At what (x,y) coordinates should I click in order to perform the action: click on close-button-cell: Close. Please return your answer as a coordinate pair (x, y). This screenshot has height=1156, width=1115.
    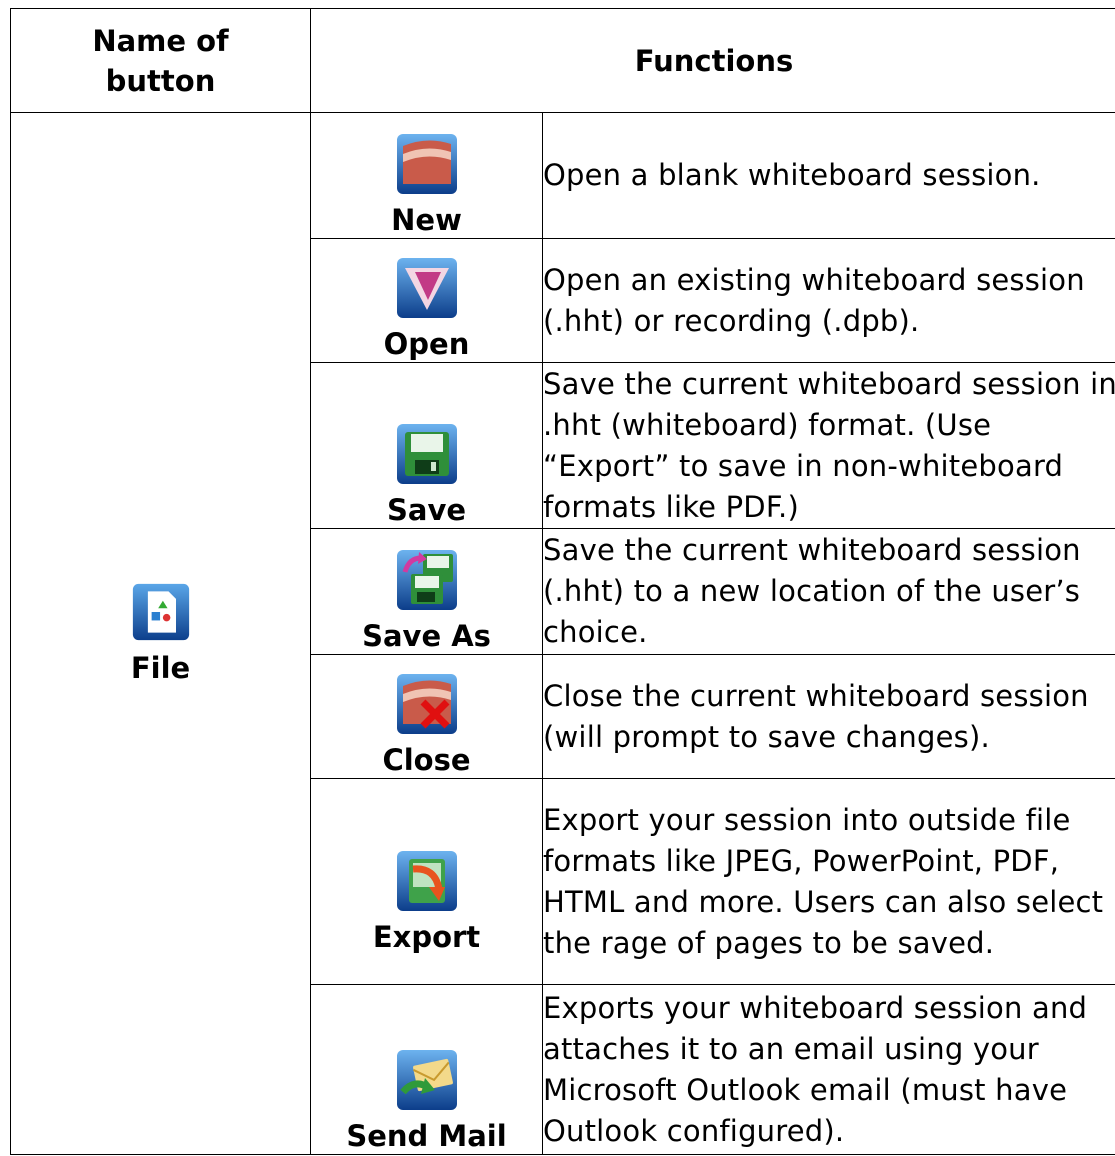
    Looking at the image, I should click on (426, 716).